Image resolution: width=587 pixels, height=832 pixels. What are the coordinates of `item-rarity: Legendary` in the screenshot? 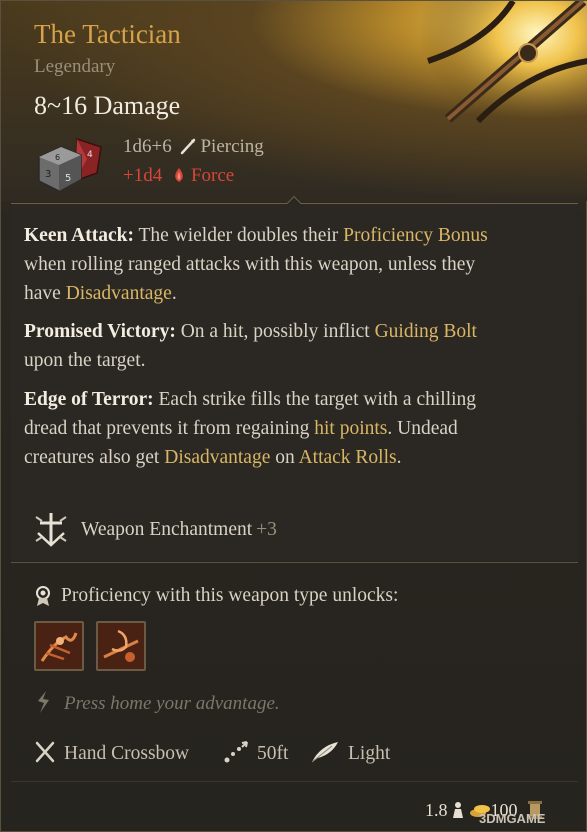 It's located at (75, 66).